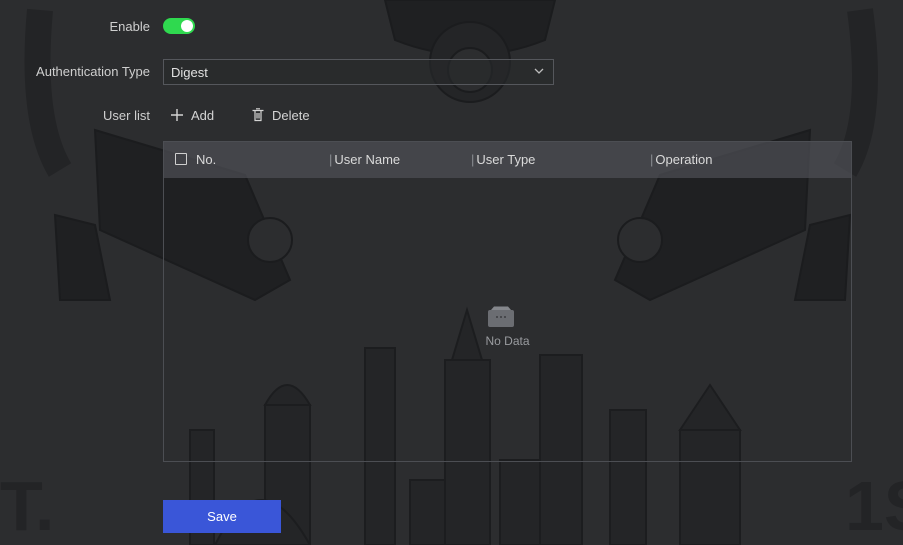  Describe the element at coordinates (179, 26) in the screenshot. I see `enable-toggle` at that location.